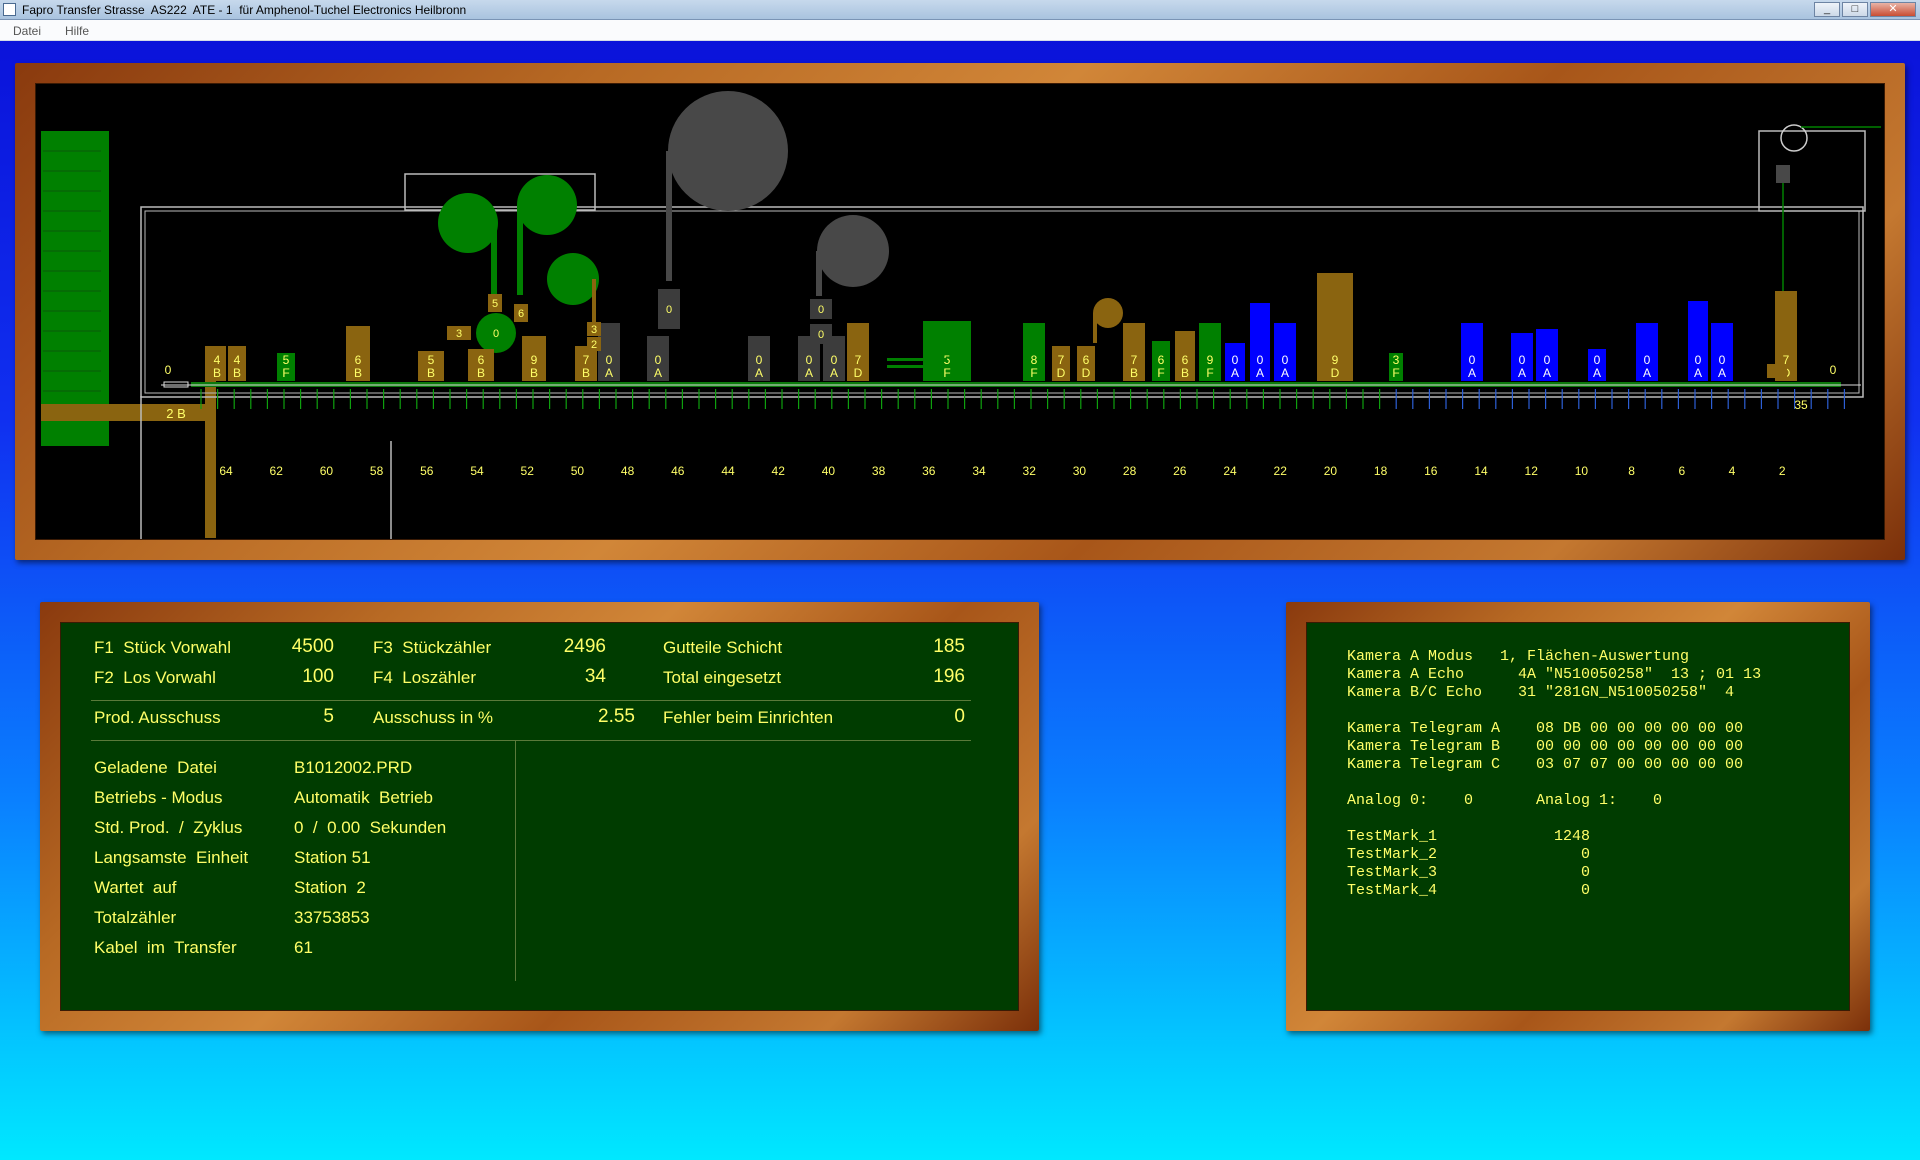 The width and height of the screenshot is (1920, 1160). What do you see at coordinates (495, 304) in the screenshot?
I see `lifted-part-label: 5` at bounding box center [495, 304].